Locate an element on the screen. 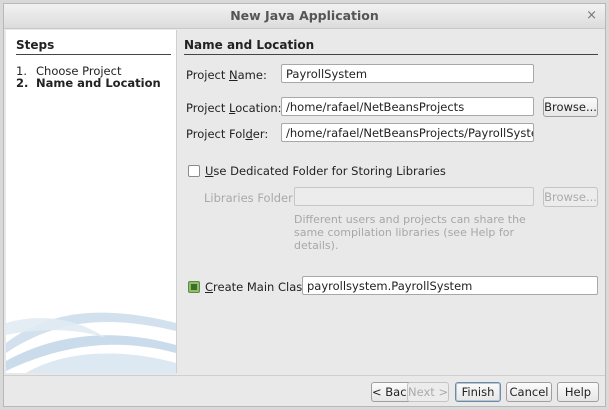 The width and height of the screenshot is (609, 410). label-mnemonic: N is located at coordinates (233, 75).